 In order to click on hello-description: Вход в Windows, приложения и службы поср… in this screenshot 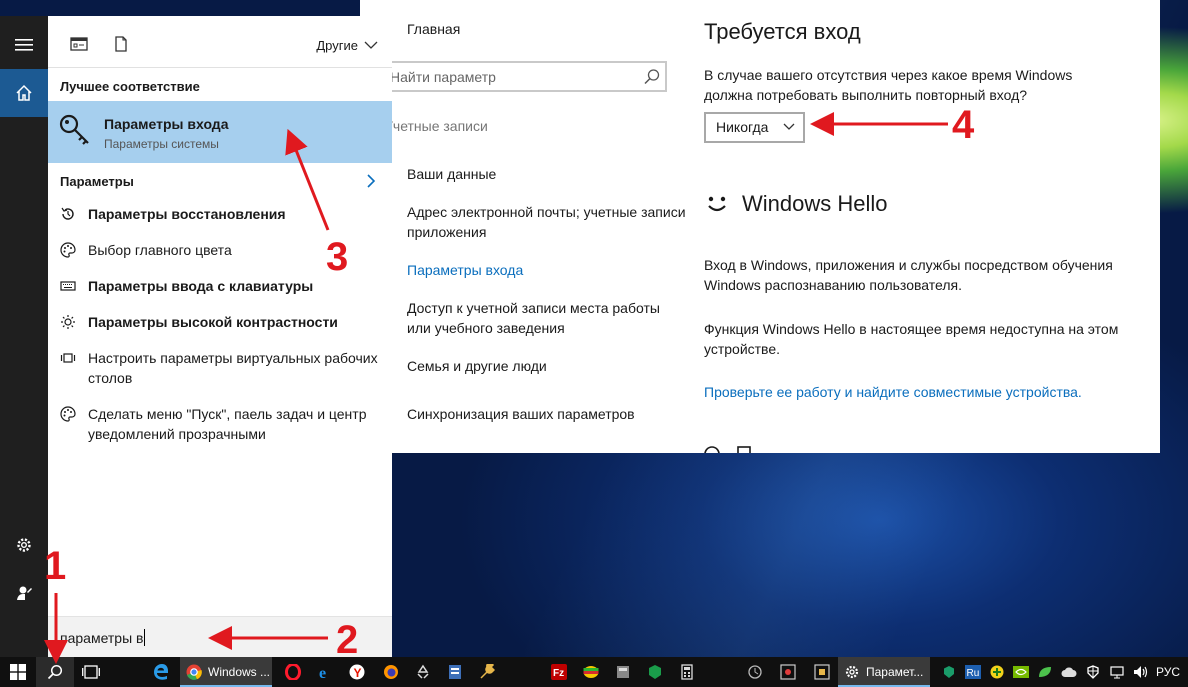, I will do `click(908, 275)`.